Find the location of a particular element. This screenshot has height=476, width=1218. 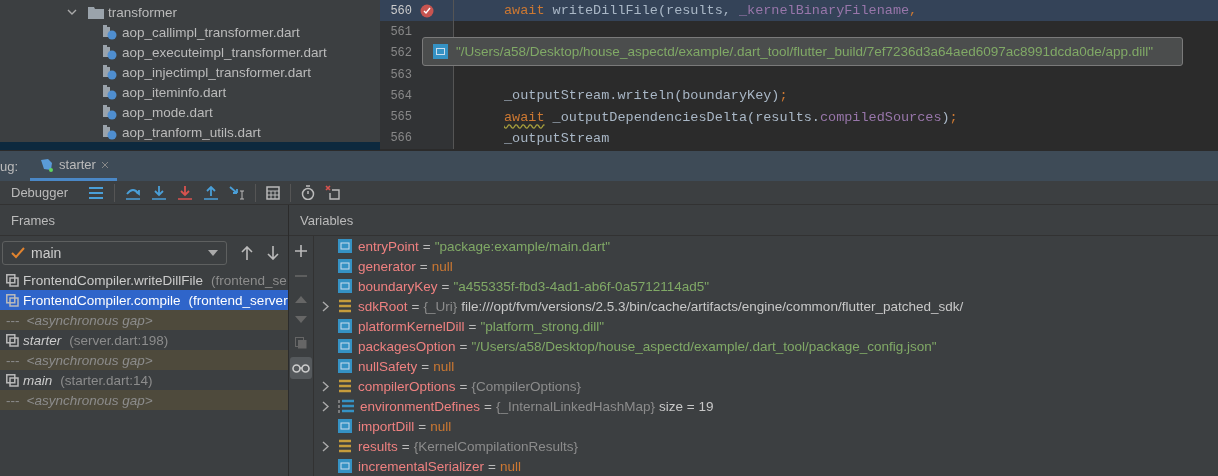

file-name: aop_tranform_utils.dart is located at coordinates (191, 132).